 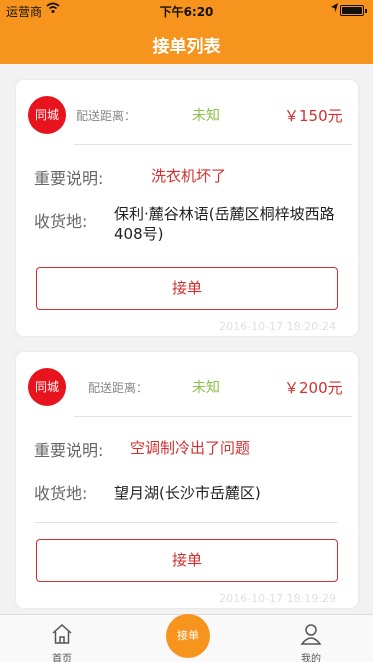 What do you see at coordinates (313, 116) in the screenshot?
I see `order-price: ￥150元` at bounding box center [313, 116].